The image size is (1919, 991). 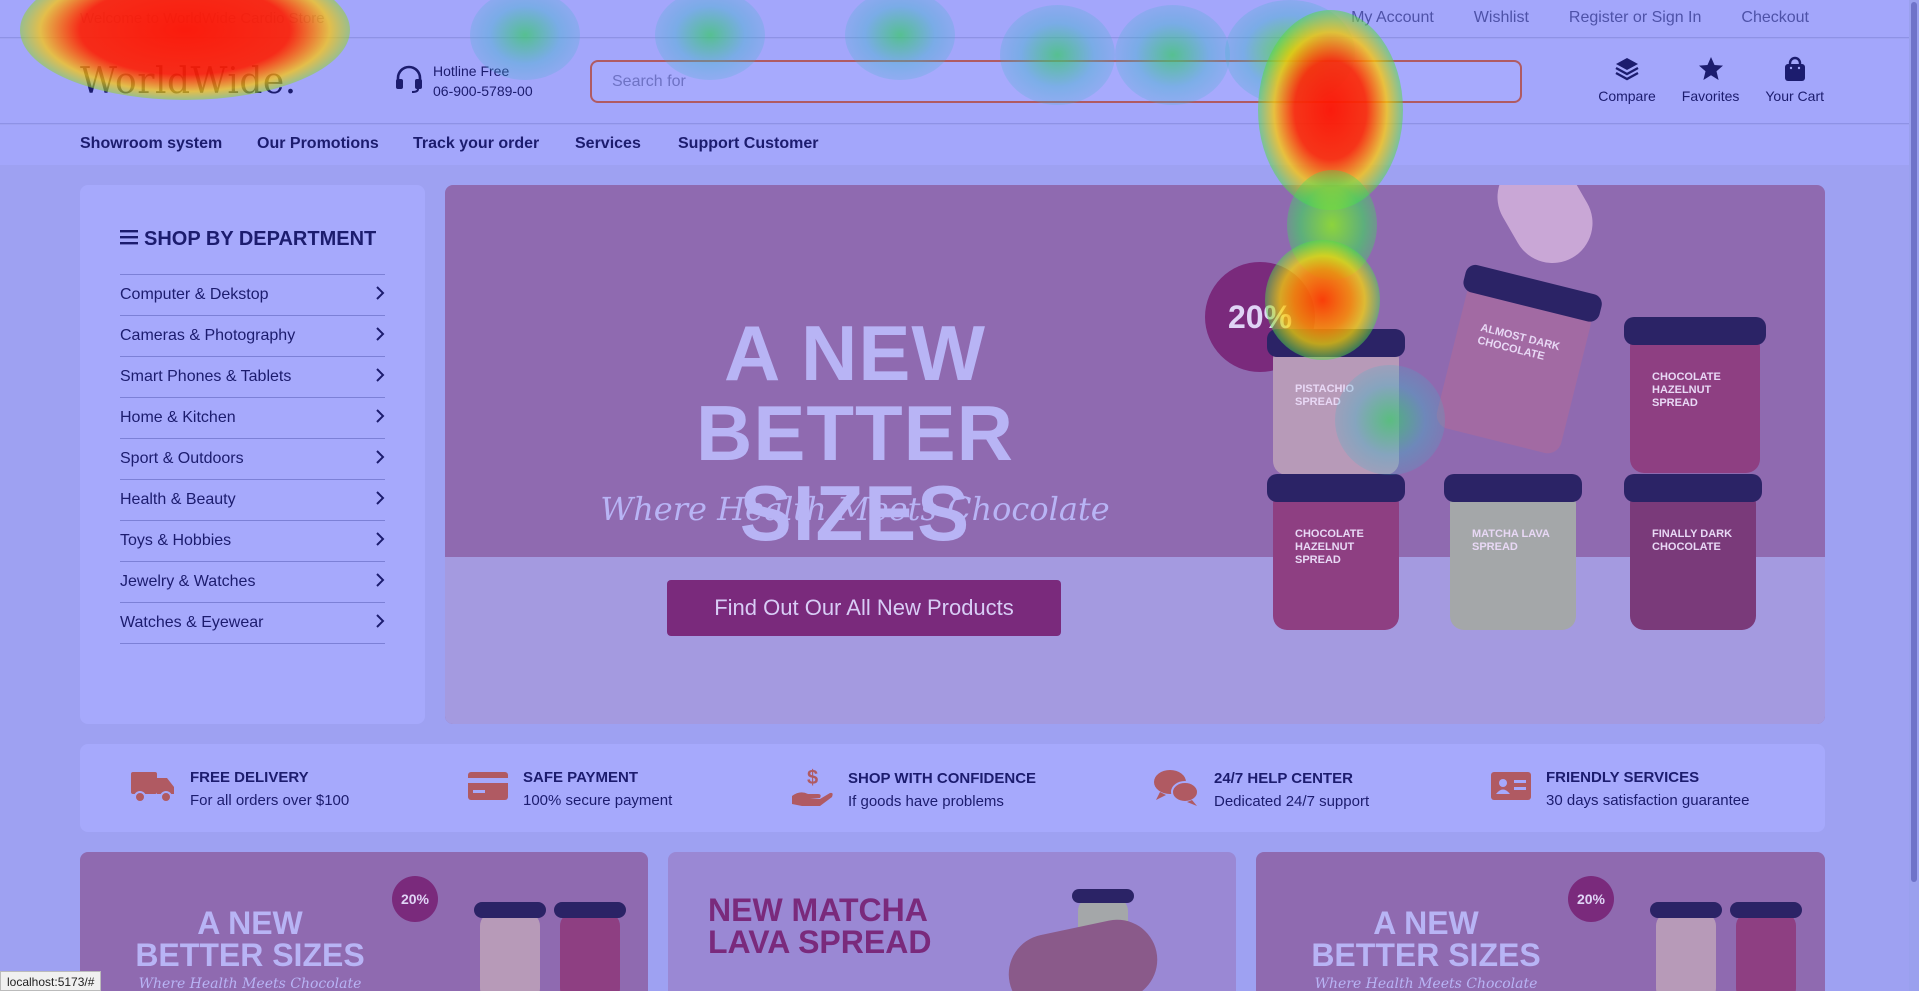 What do you see at coordinates (129, 239) in the screenshot?
I see `hamburger-icon` at bounding box center [129, 239].